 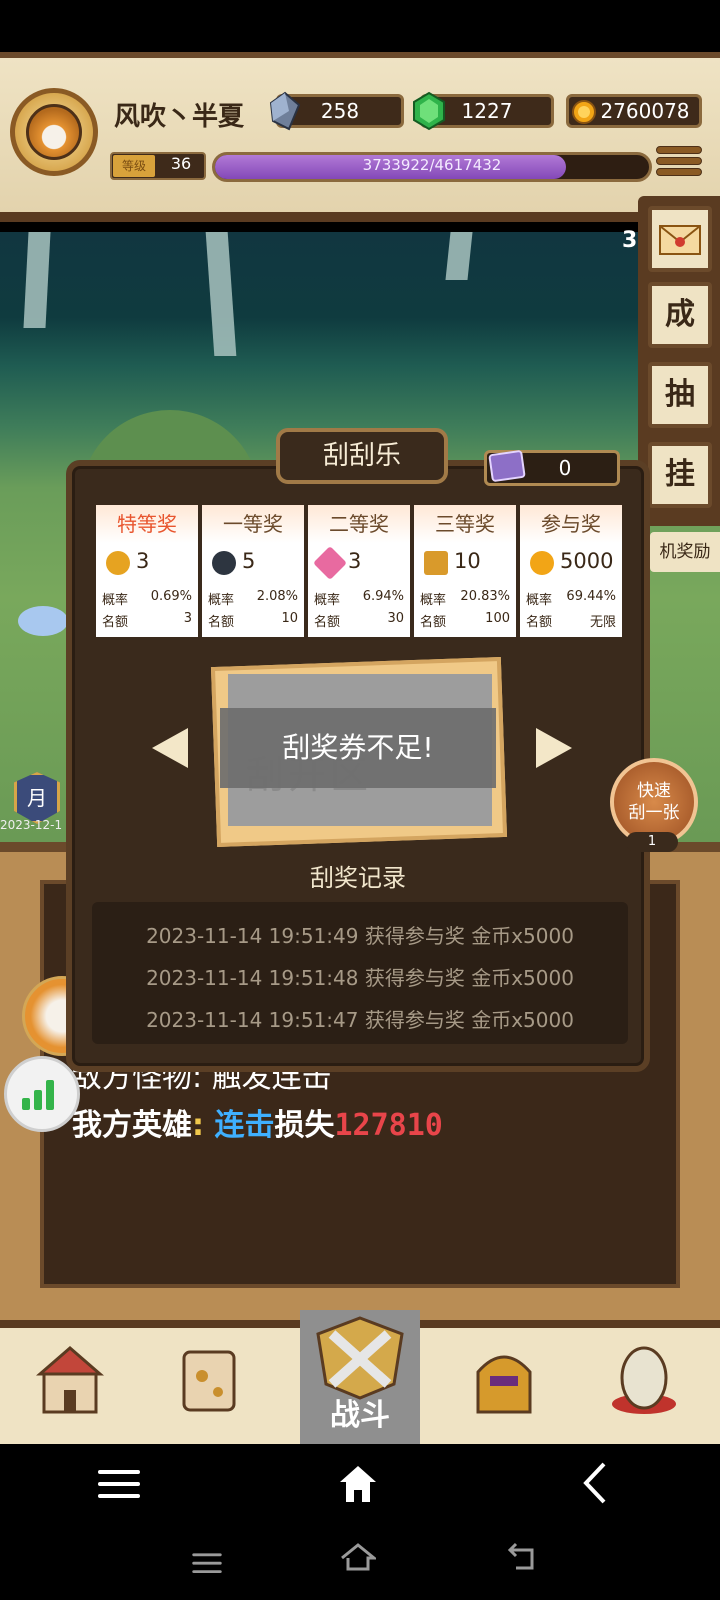 What do you see at coordinates (359, 620) in the screenshot?
I see `prize-quota: 名额 30` at bounding box center [359, 620].